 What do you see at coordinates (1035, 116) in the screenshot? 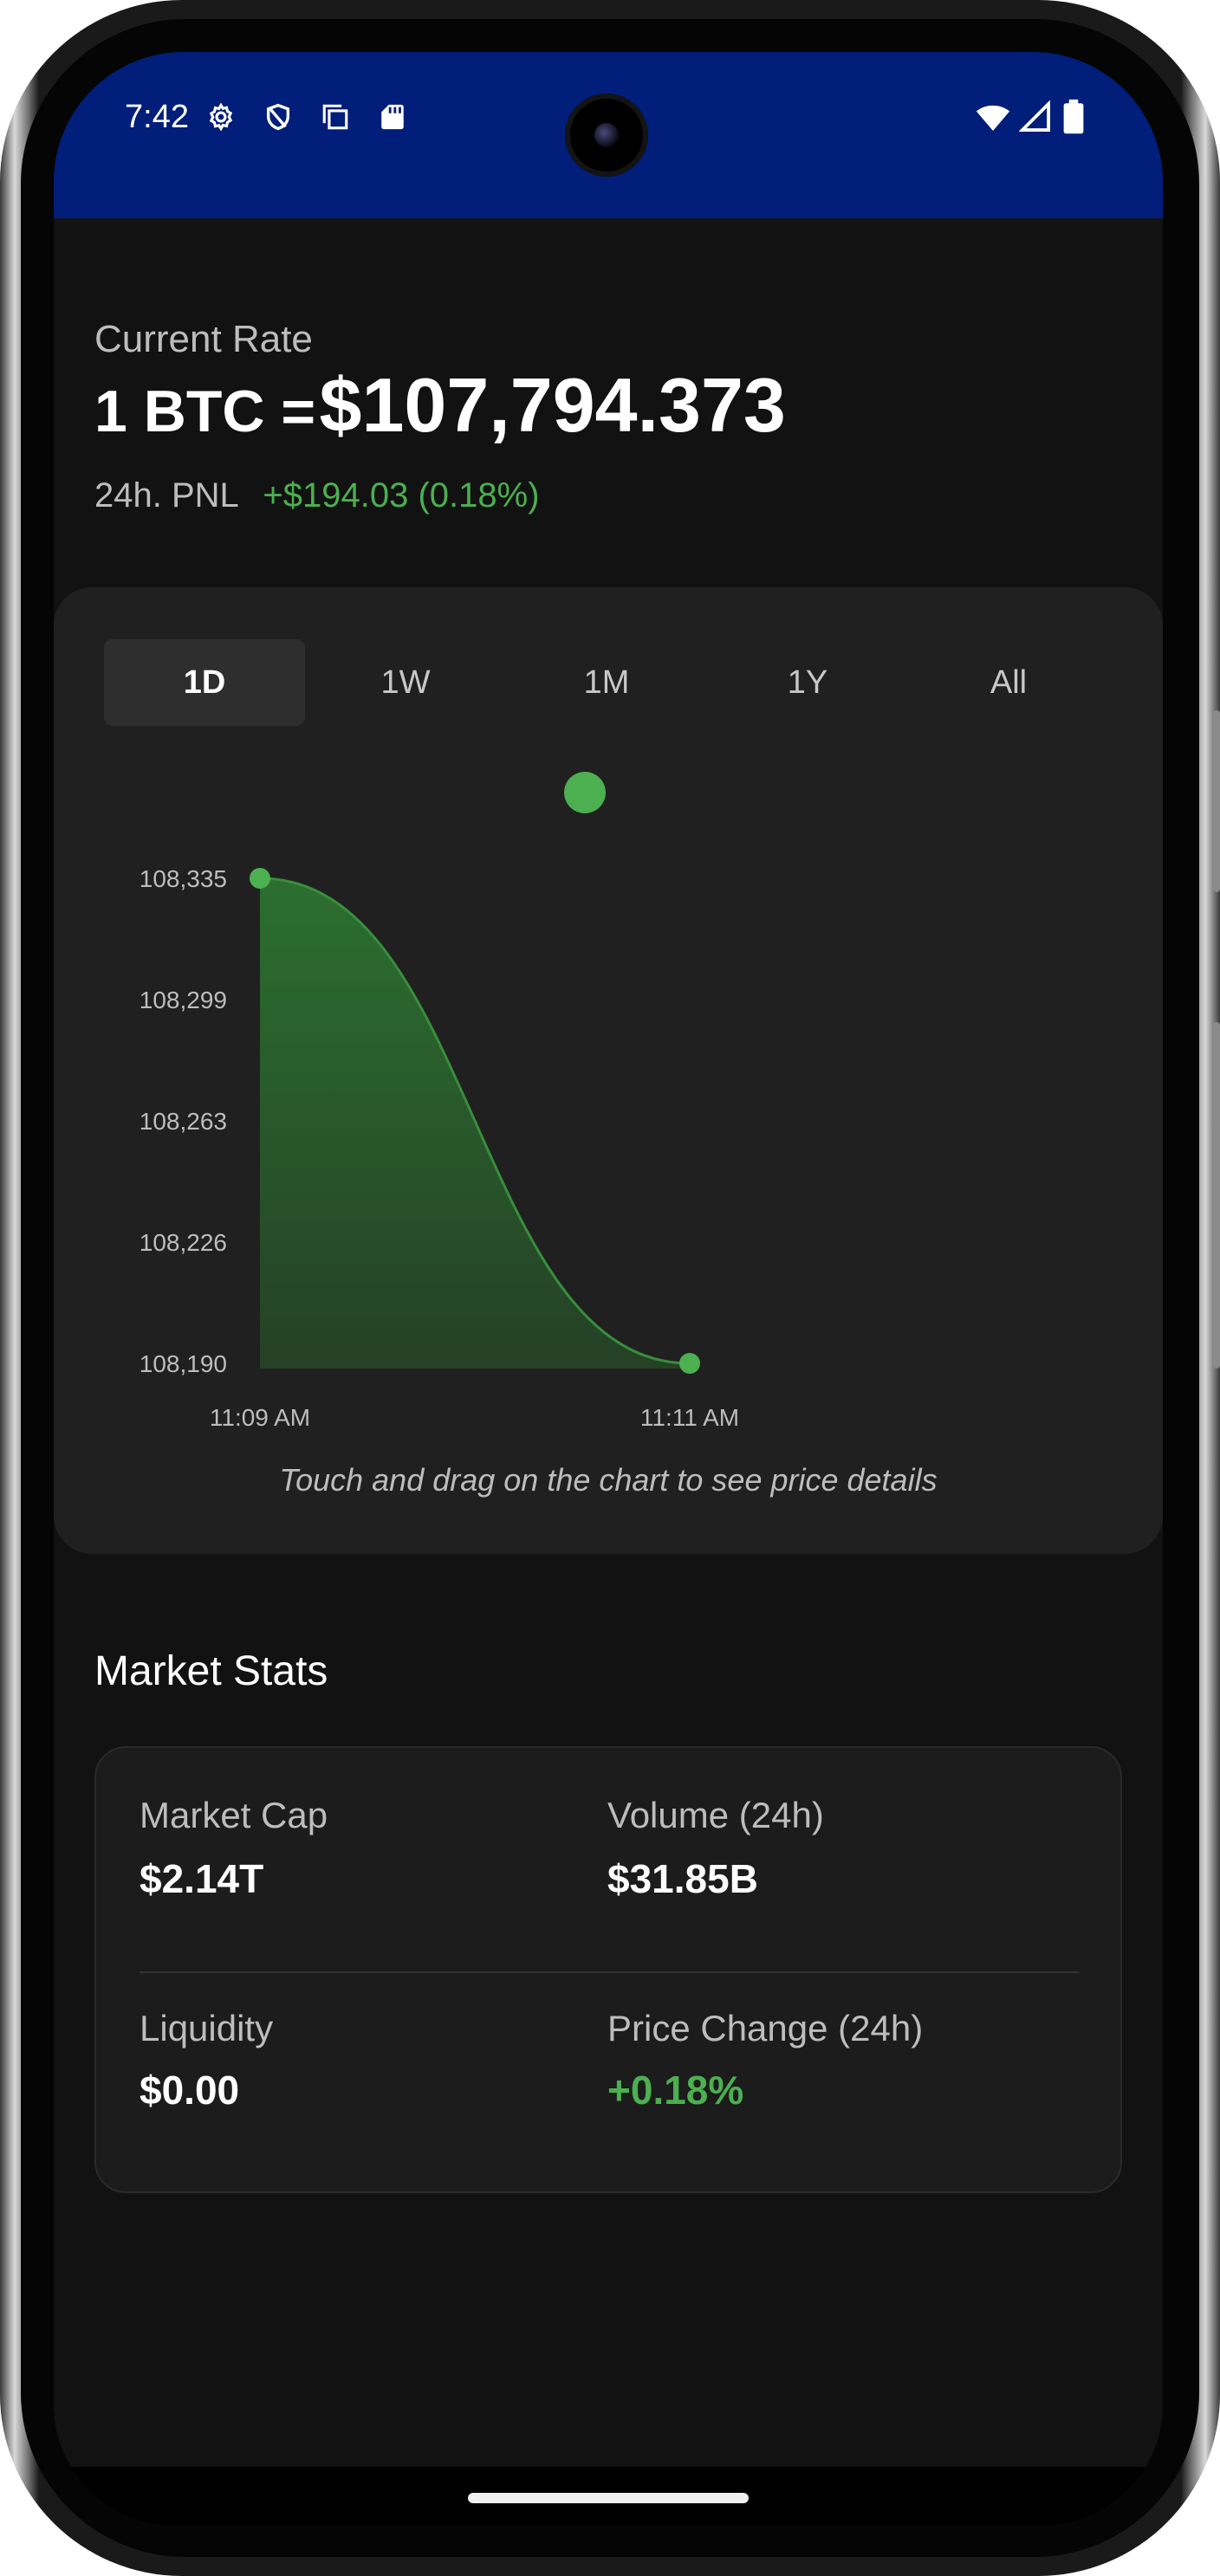
I see `signal-icon` at bounding box center [1035, 116].